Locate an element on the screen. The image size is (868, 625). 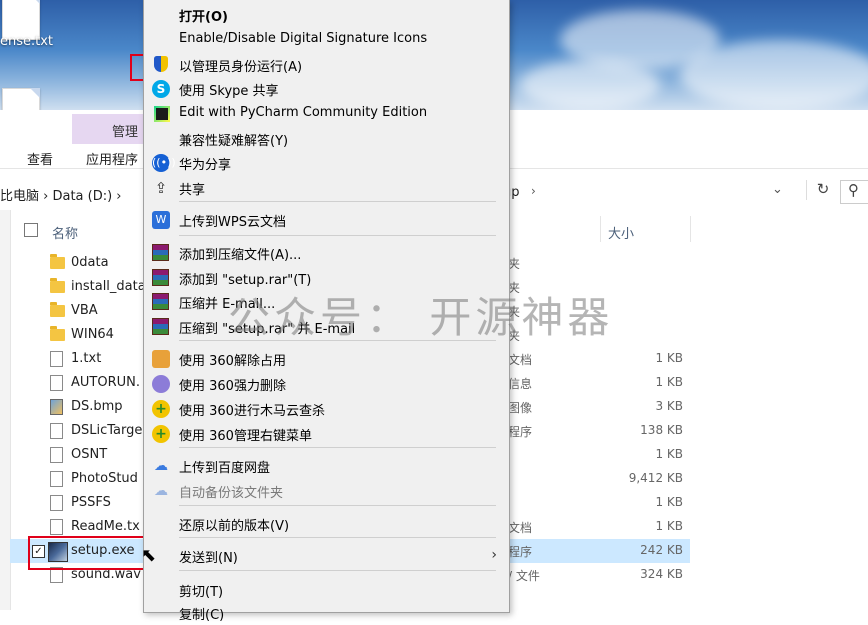
mouse-cursor-icon: ⬉ is located at coordinates (149, 555).